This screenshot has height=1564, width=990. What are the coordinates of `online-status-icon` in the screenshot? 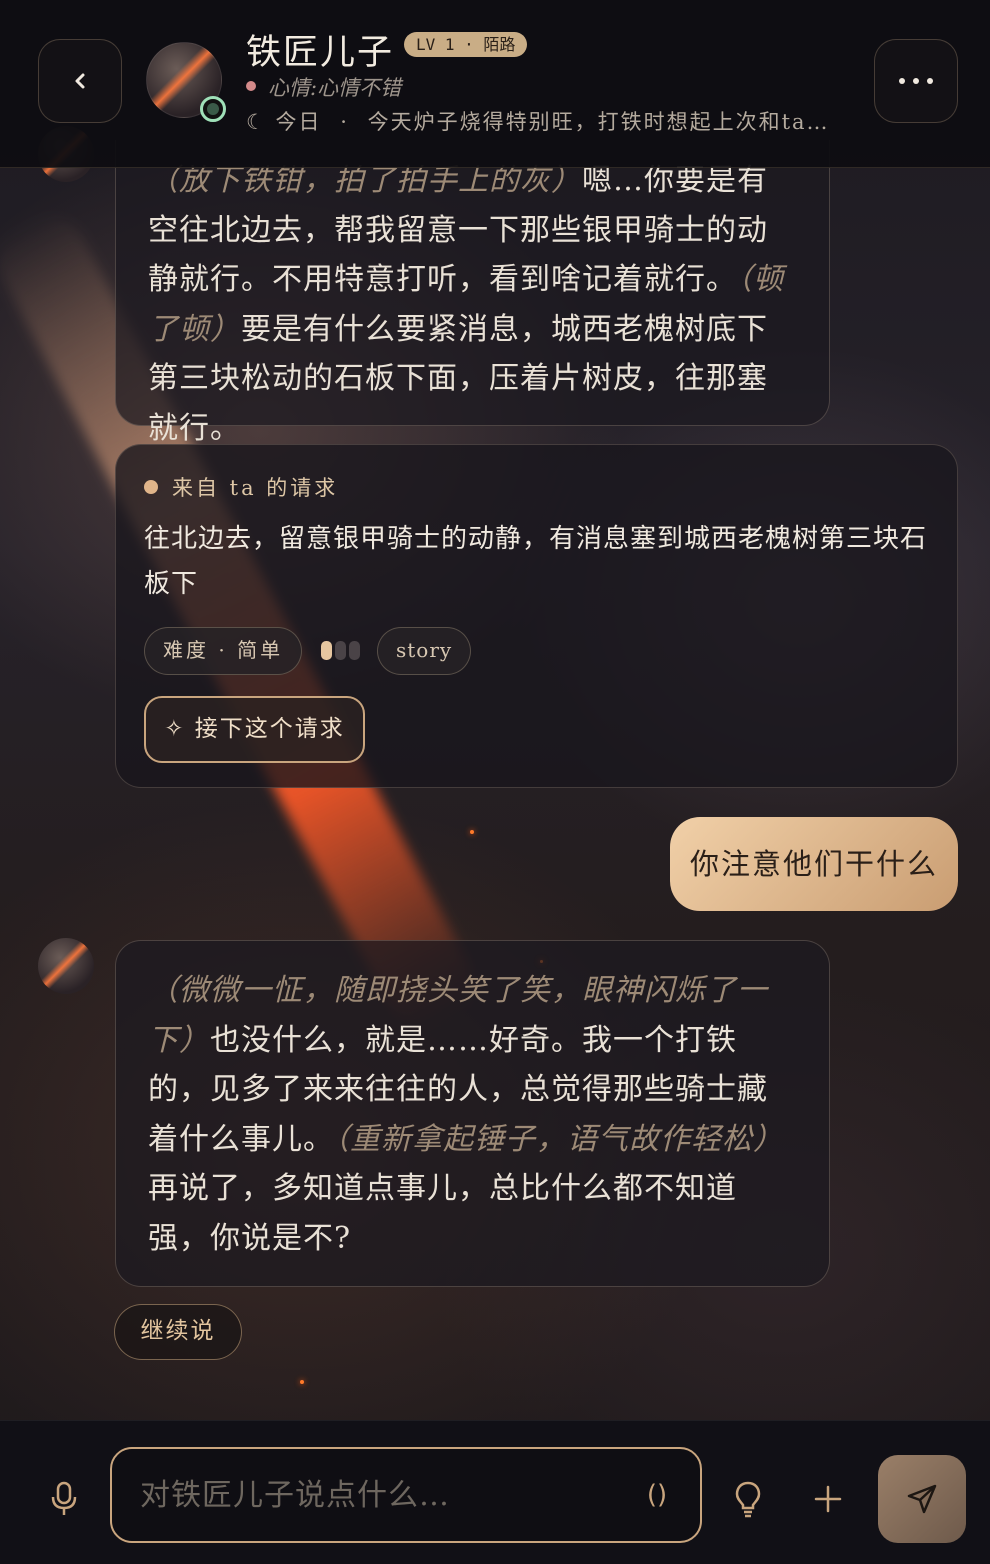 It's located at (213, 109).